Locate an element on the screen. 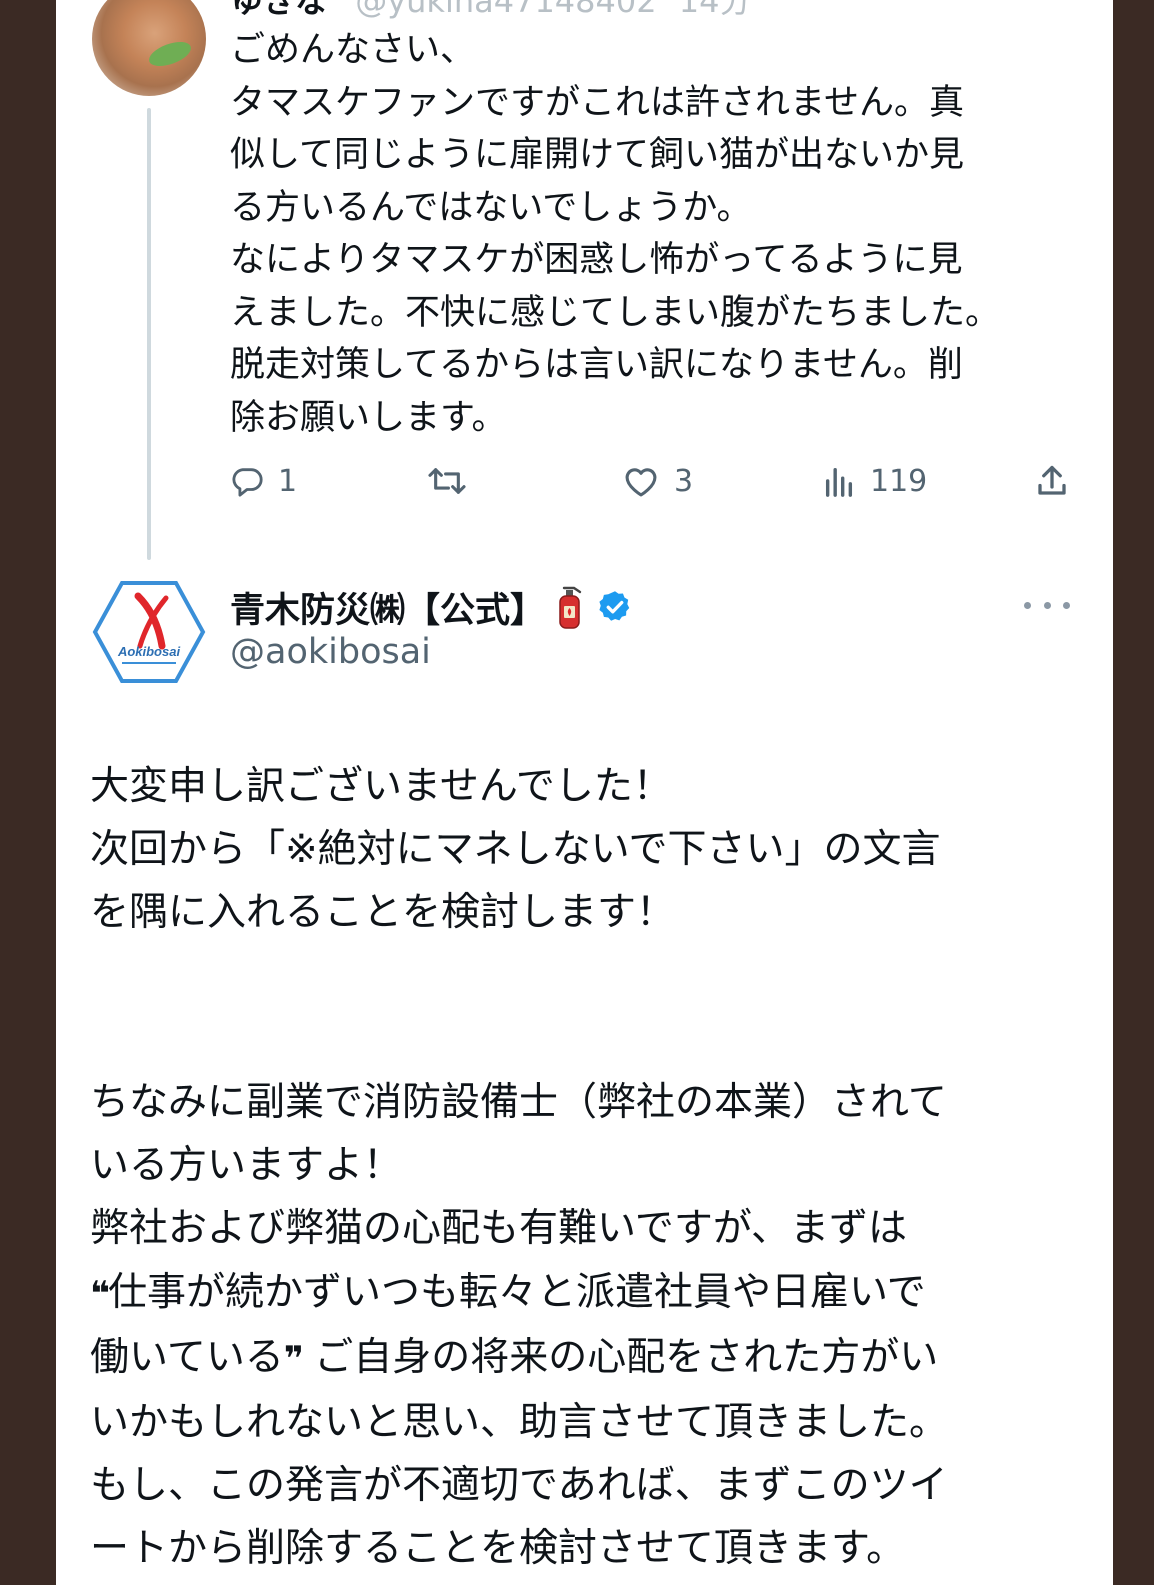  main-text-line: 次回から「※絶対にマネしないで下さい」の文言 is located at coordinates (515, 850).